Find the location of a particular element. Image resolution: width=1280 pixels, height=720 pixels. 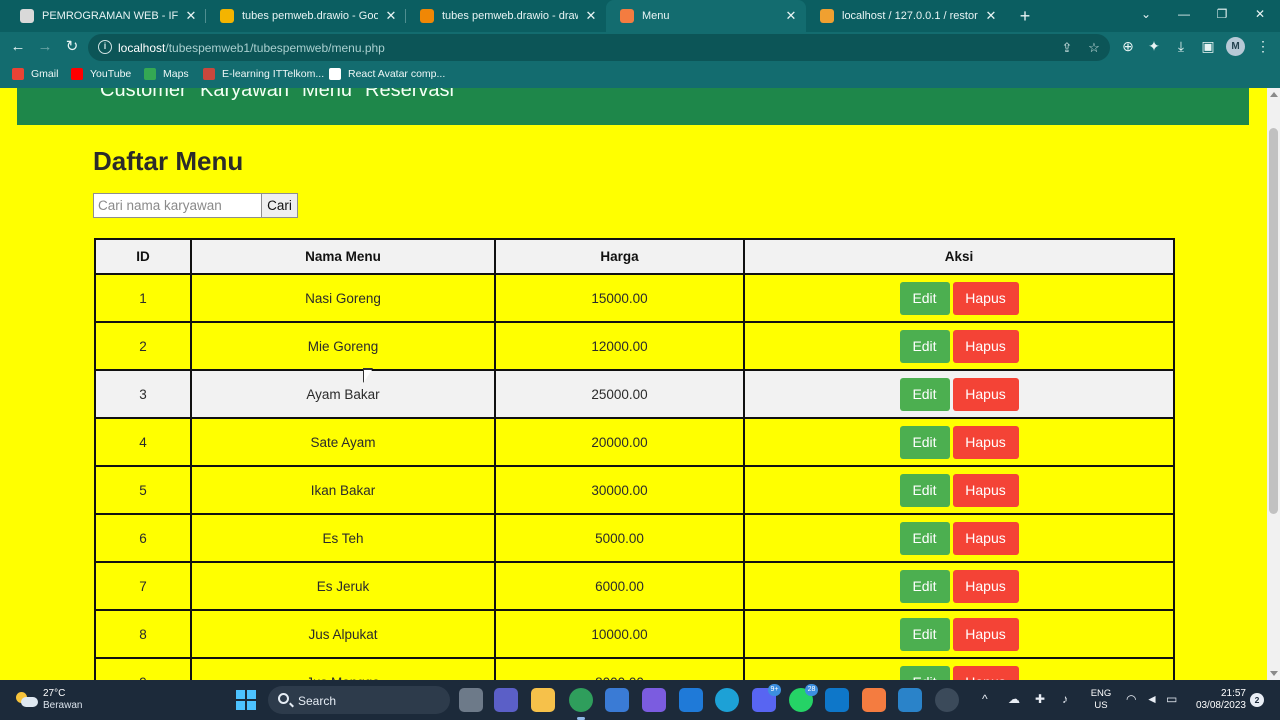

chevron-up-icon: ^ is located at coordinates (985, 699).